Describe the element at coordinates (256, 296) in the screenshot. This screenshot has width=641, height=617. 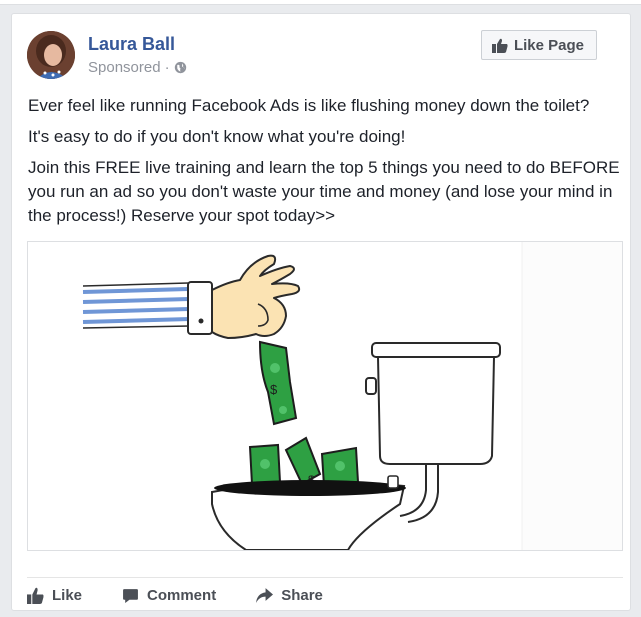
I see `hand` at that location.